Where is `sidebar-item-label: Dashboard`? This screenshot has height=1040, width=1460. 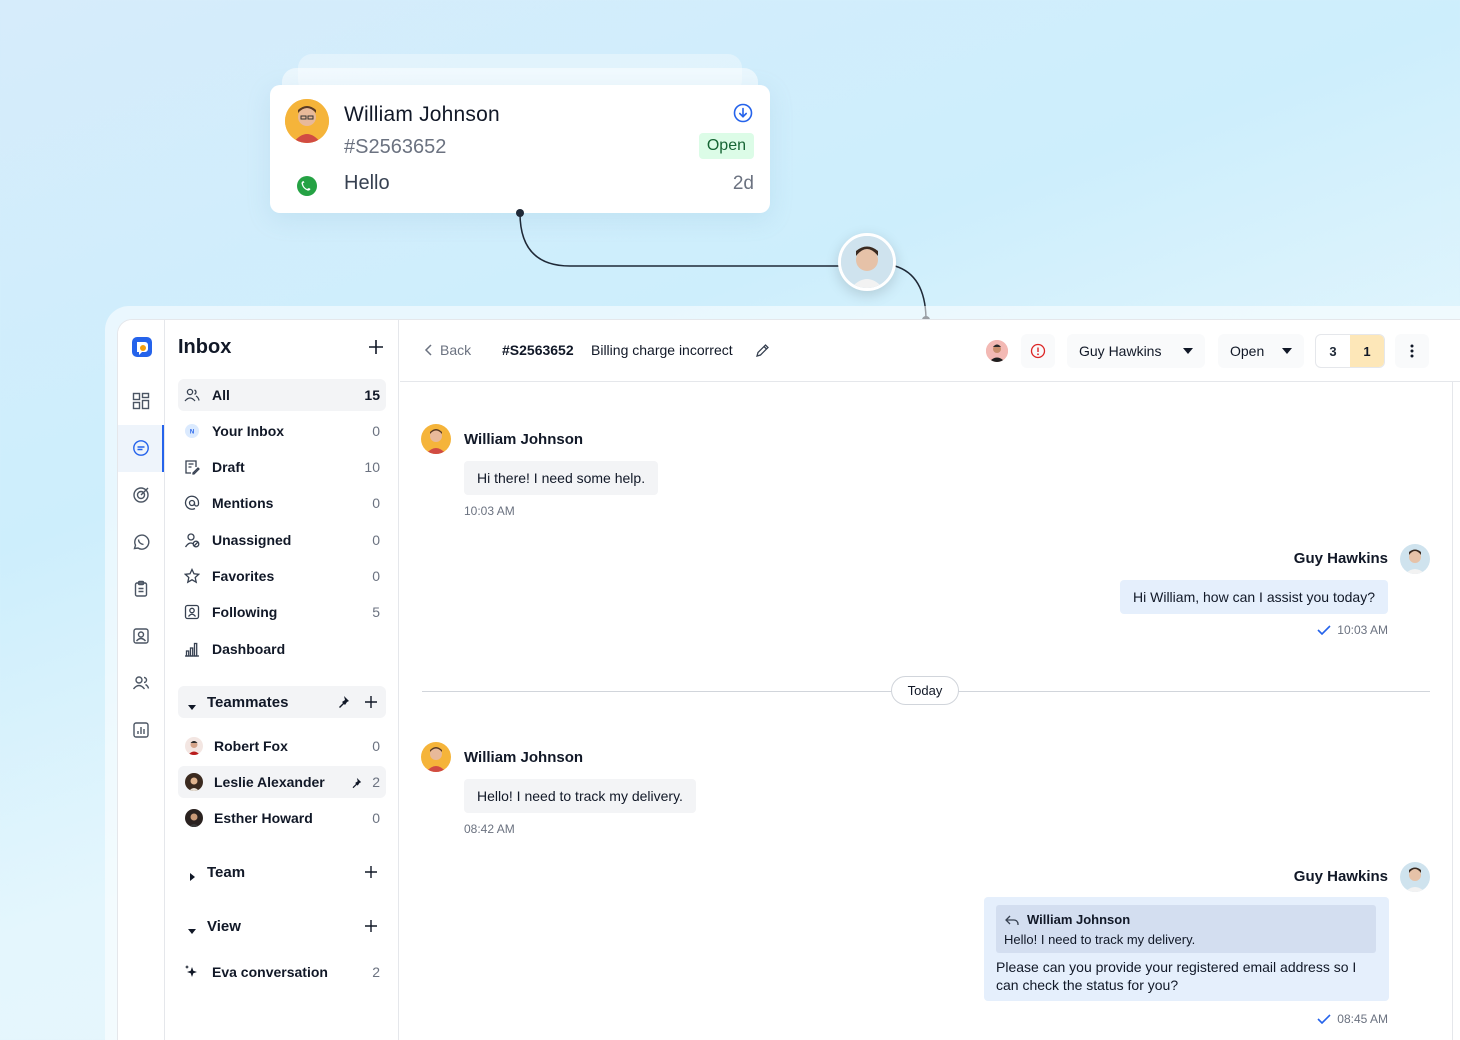
sidebar-item-label: Dashboard is located at coordinates (249, 649).